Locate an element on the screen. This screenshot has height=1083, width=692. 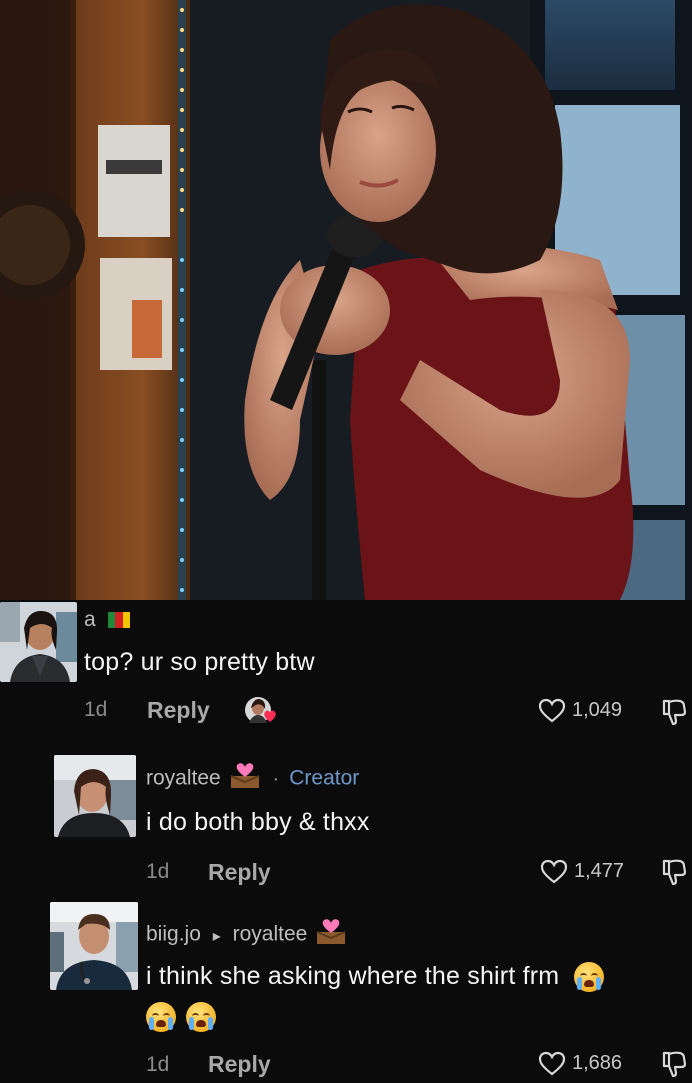
reply-arrow-icon: ▸ is located at coordinates (216, 936).